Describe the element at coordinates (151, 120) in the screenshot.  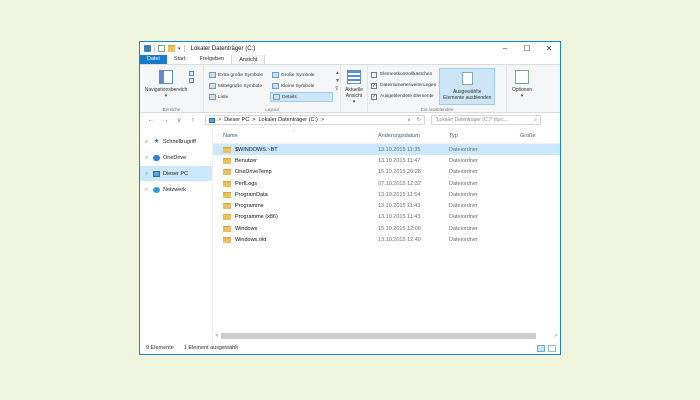
I see `back-button: ←` at that location.